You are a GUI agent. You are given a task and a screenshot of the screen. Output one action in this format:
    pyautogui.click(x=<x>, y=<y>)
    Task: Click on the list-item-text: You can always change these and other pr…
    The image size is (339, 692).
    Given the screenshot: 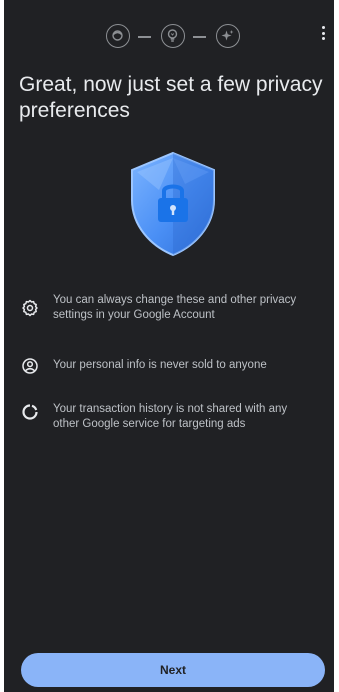 What is the action you would take?
    pyautogui.click(x=175, y=307)
    